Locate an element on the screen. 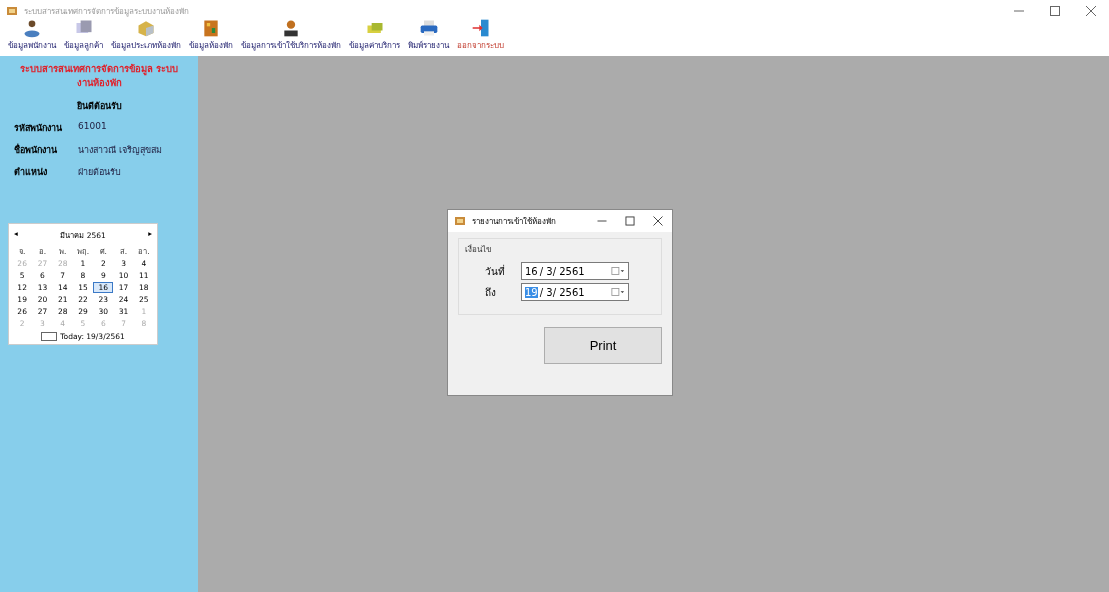 The width and height of the screenshot is (1109, 592). group-label: เงื่อนไข is located at coordinates (478, 249).